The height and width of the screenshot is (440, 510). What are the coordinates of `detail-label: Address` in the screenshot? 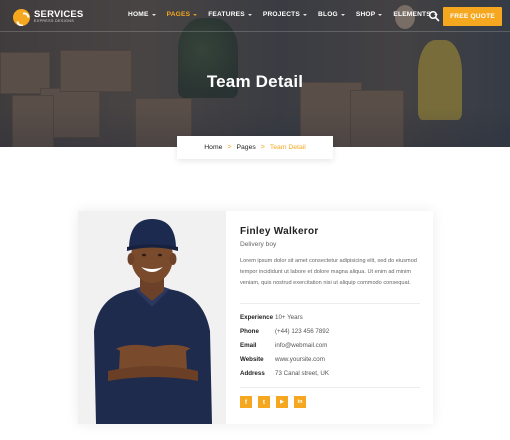 It's located at (252, 373).